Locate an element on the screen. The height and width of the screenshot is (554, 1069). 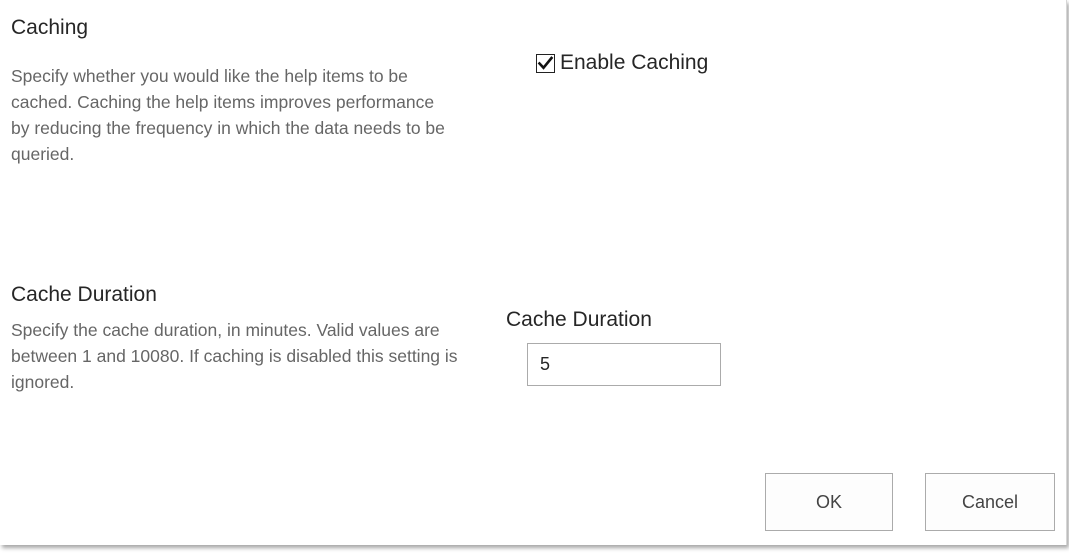
enable-caching-label: Enable Caching is located at coordinates (634, 62).